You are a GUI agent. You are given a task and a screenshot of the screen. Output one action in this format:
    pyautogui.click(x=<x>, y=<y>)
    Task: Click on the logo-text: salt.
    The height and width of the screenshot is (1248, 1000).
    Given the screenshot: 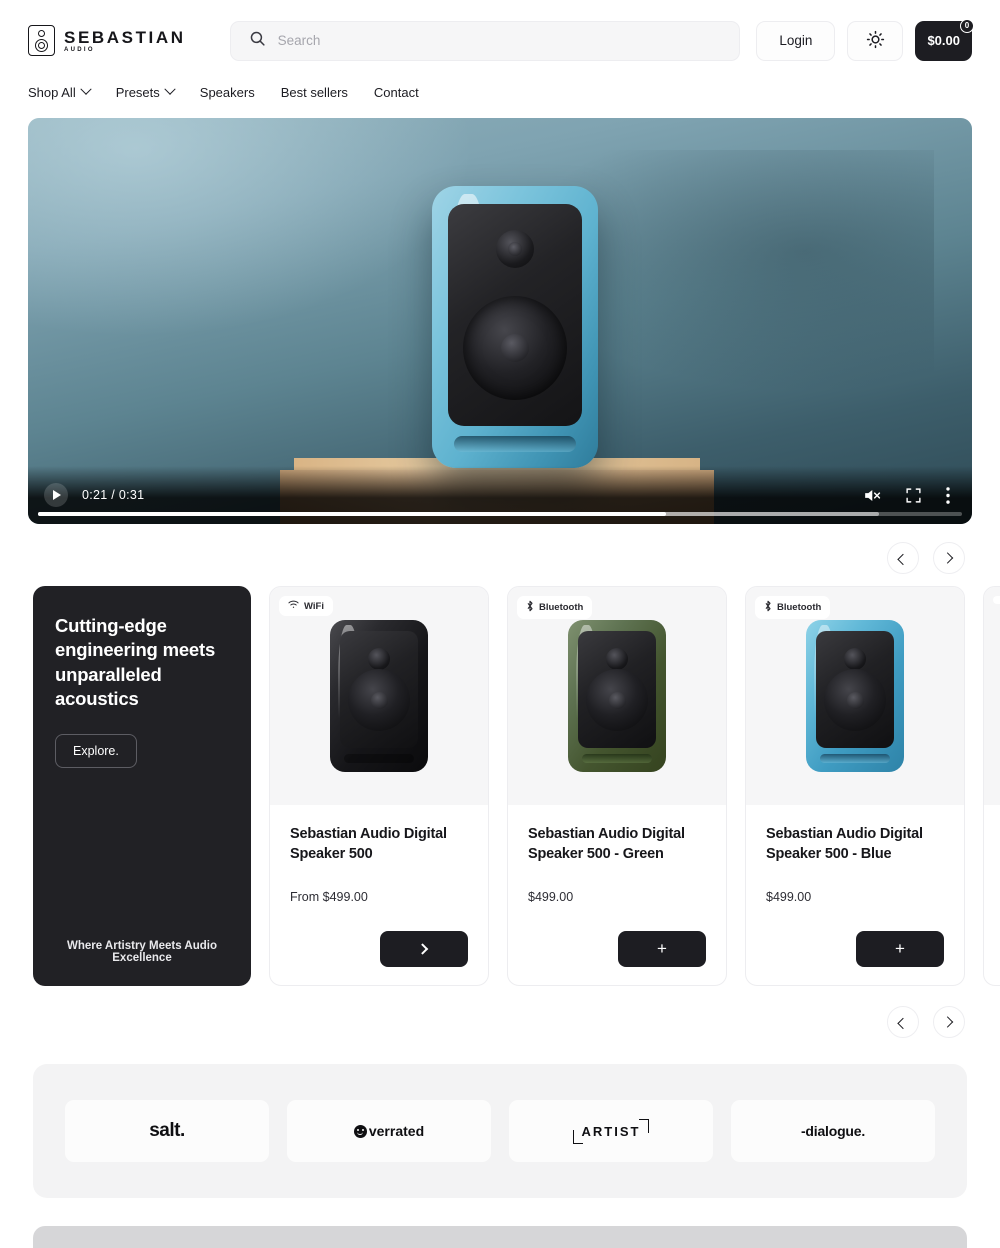 What is the action you would take?
    pyautogui.click(x=167, y=1130)
    